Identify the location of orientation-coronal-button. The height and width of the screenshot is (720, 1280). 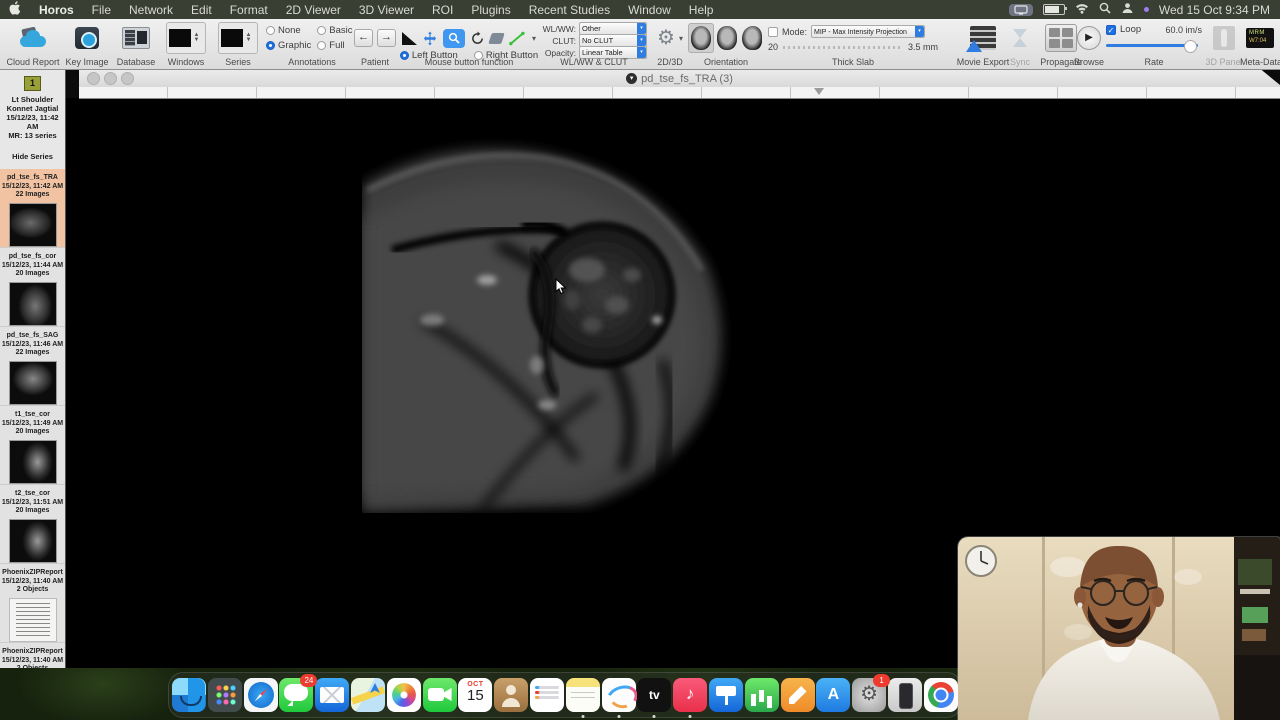
(727, 38).